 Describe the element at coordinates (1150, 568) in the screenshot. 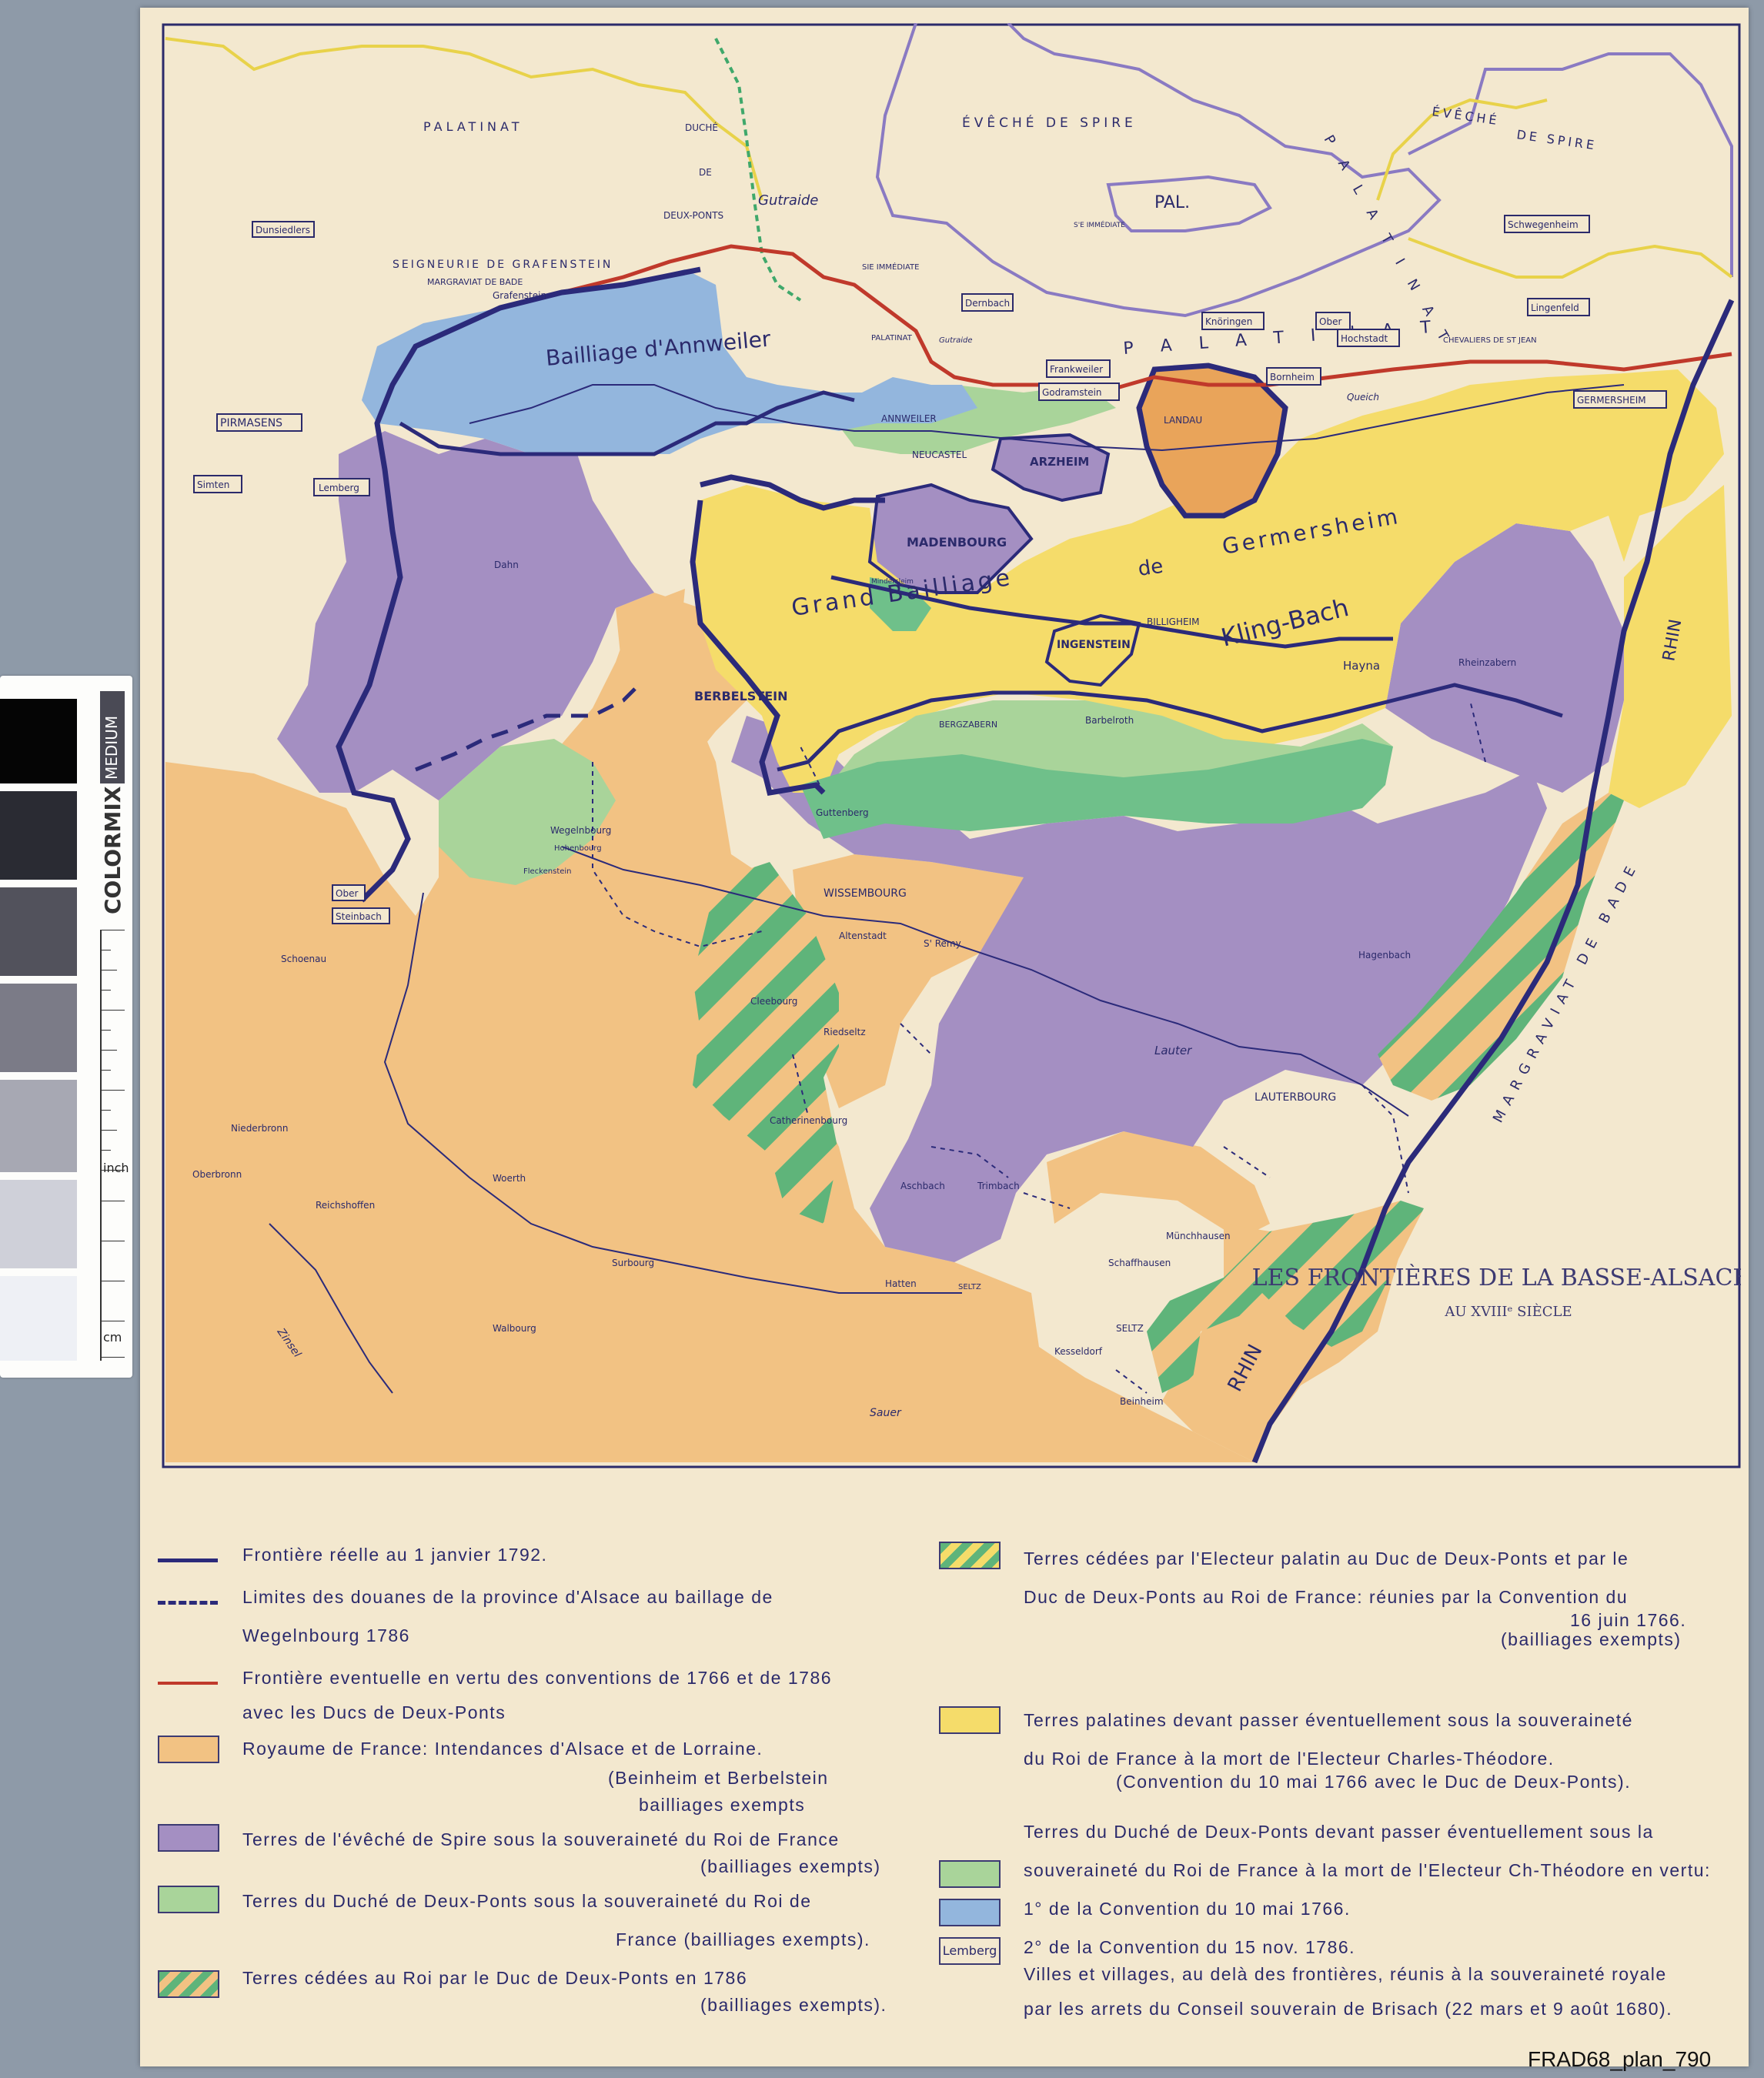

I see `label-de-germersheim: de` at that location.